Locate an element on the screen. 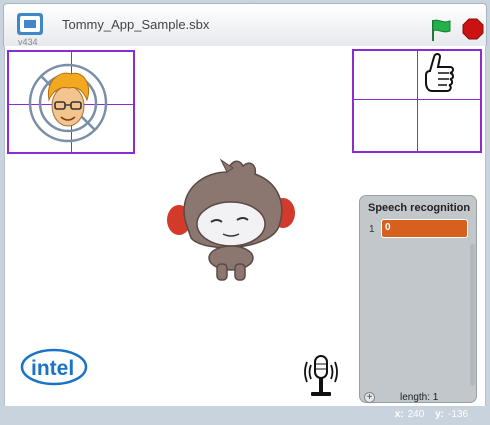 This screenshot has width=490, height=425. fullscreen-icon is located at coordinates (30, 24).